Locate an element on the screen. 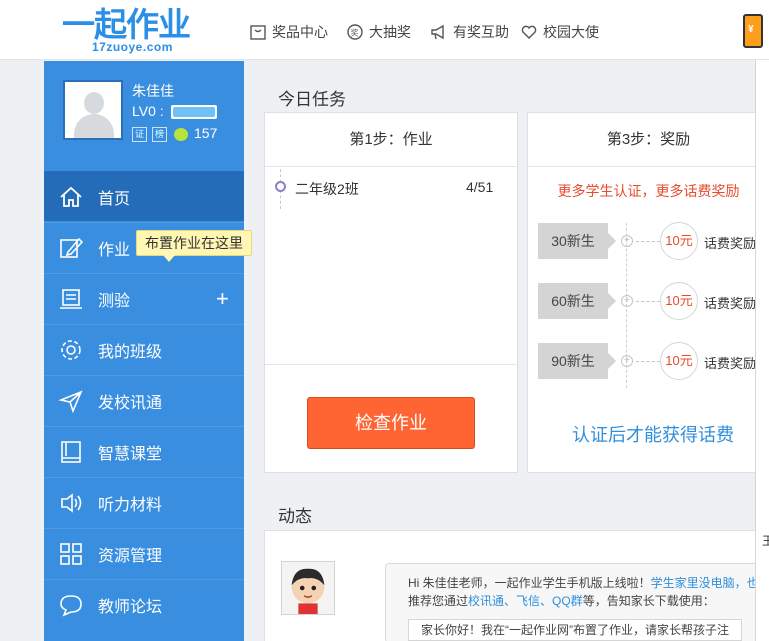 The height and width of the screenshot is (641, 769). sidebar-item-school-message: 发校讯通 is located at coordinates (144, 400).